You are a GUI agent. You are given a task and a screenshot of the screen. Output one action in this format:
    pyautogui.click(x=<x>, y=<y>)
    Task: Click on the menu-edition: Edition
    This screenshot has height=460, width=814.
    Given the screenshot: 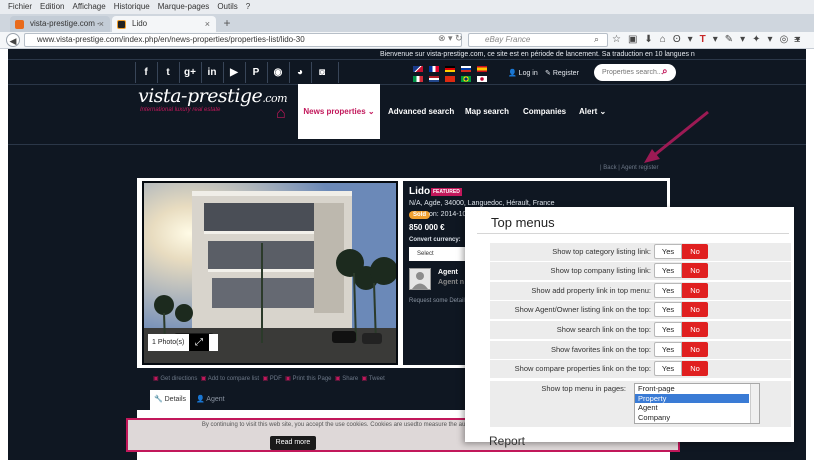 What is the action you would take?
    pyautogui.click(x=52, y=6)
    